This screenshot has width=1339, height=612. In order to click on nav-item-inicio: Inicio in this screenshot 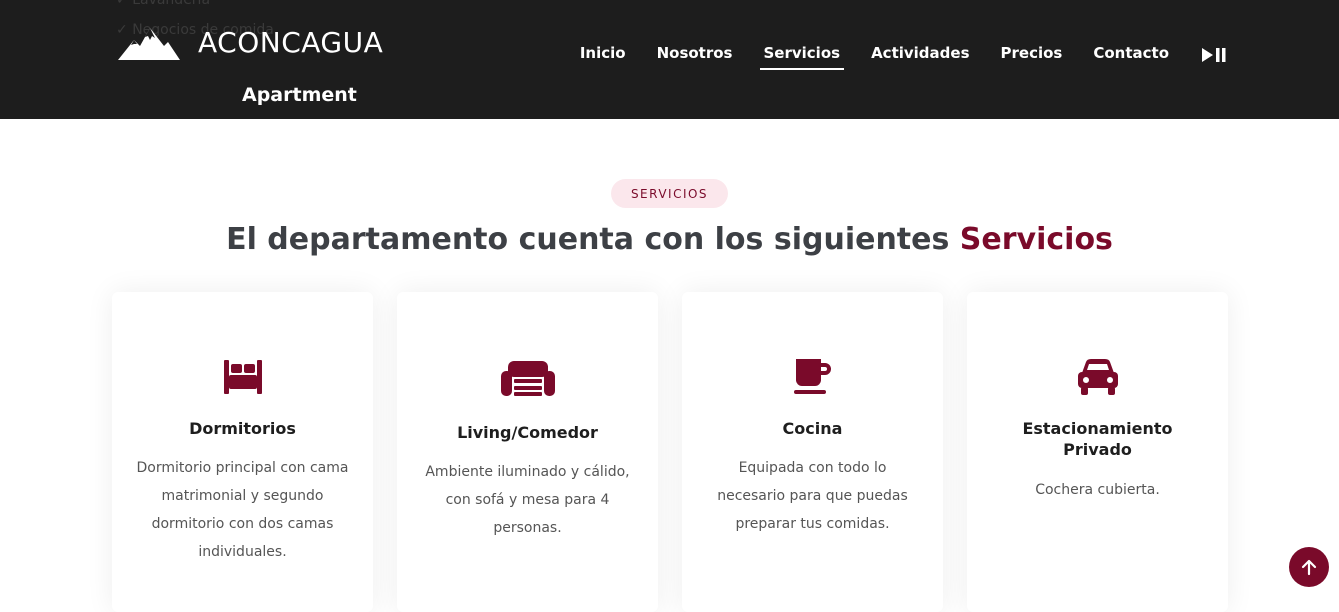, I will do `click(603, 55)`.